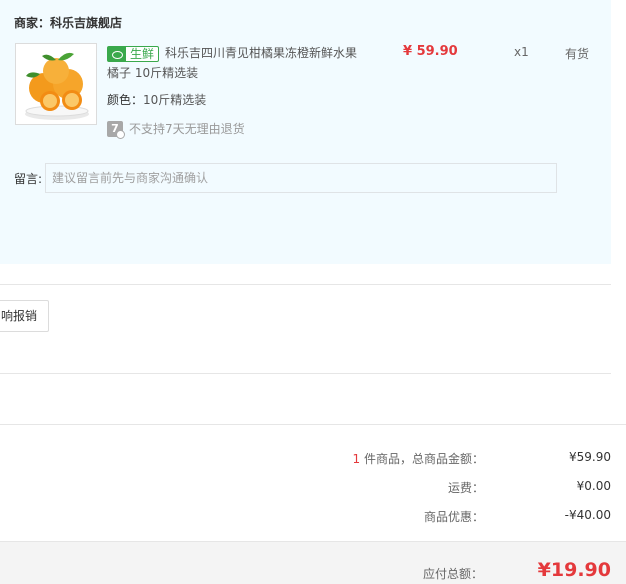  What do you see at coordinates (175, 100) in the screenshot?
I see `product-color-value: 10斤精选装` at bounding box center [175, 100].